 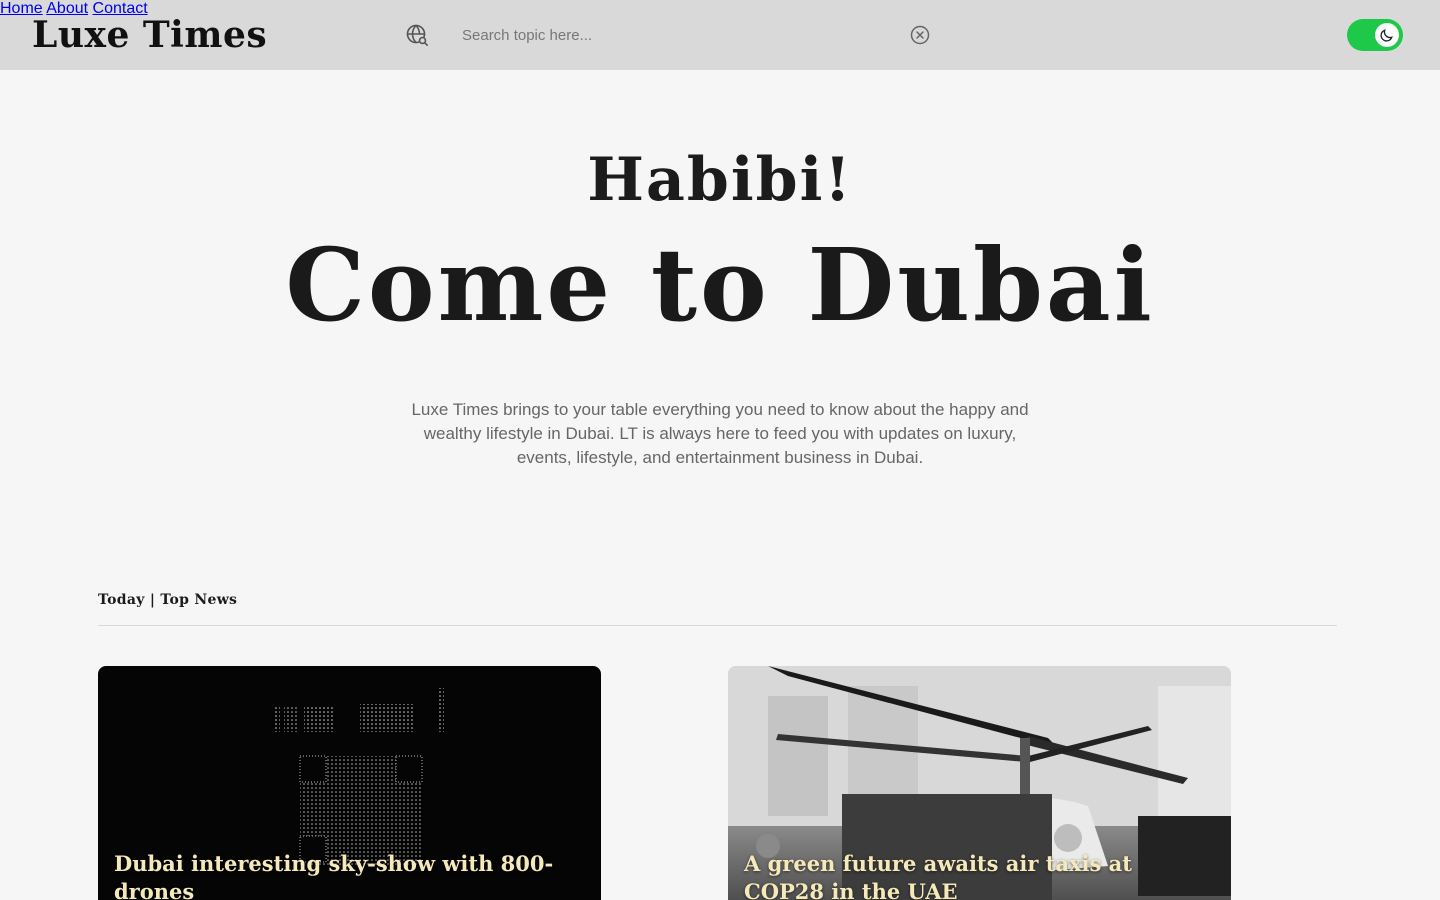 What do you see at coordinates (1386, 35) in the screenshot?
I see `moon-icon` at bounding box center [1386, 35].